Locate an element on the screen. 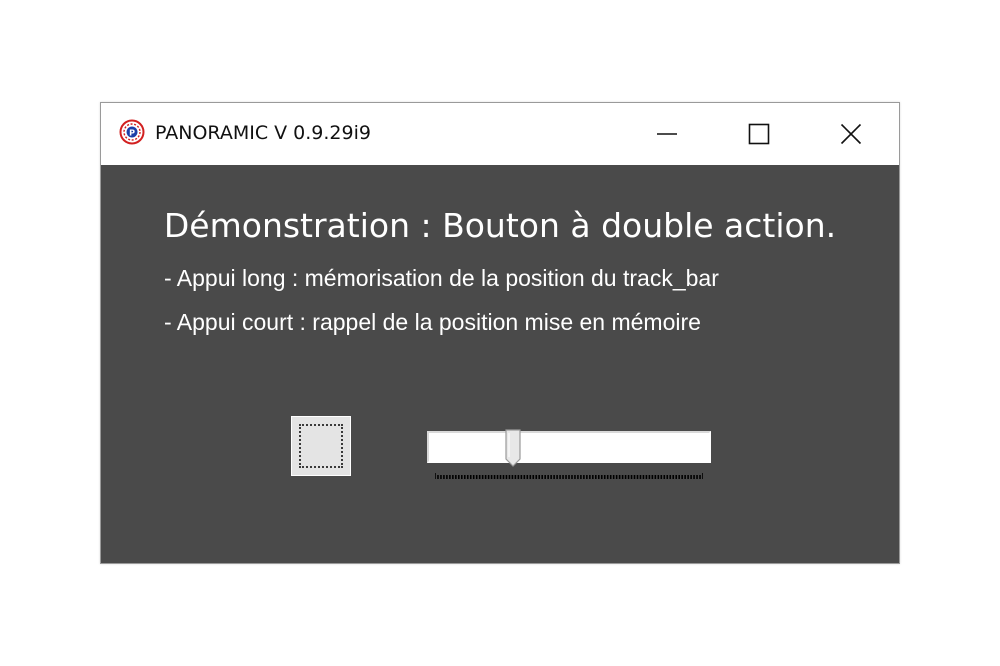  panoramic-app-icon: P is located at coordinates (132, 132).